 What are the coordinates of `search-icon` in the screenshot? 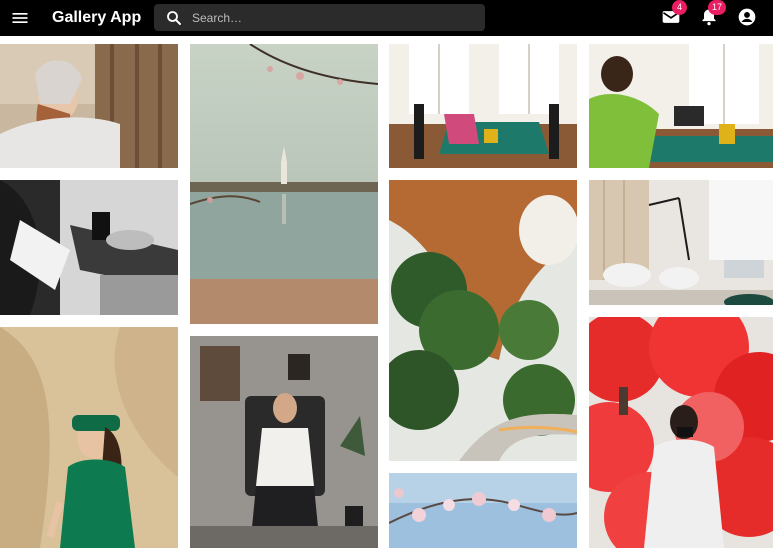 It's located at (174, 18).